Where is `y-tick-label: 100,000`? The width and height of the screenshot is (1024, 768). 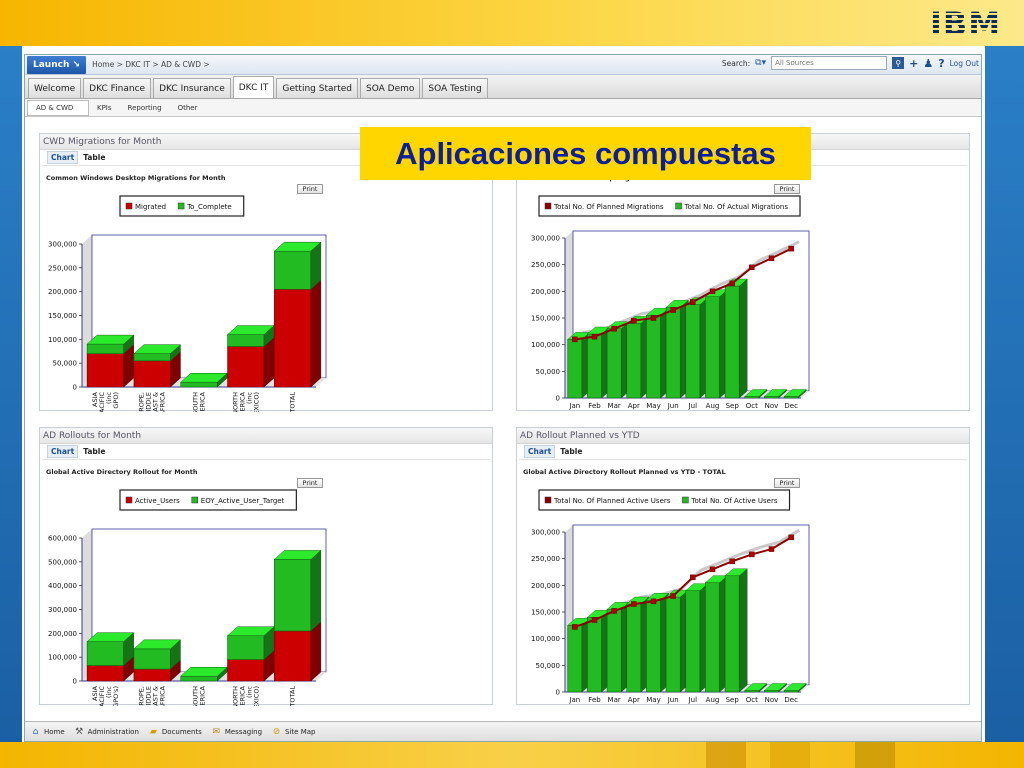
y-tick-label: 100,000 is located at coordinates (545, 639).